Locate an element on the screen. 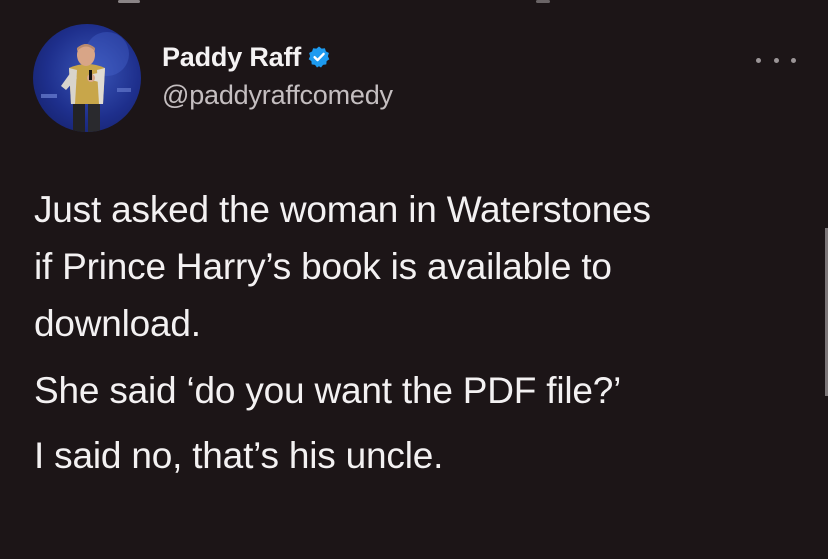  avatar is located at coordinates (87, 78).